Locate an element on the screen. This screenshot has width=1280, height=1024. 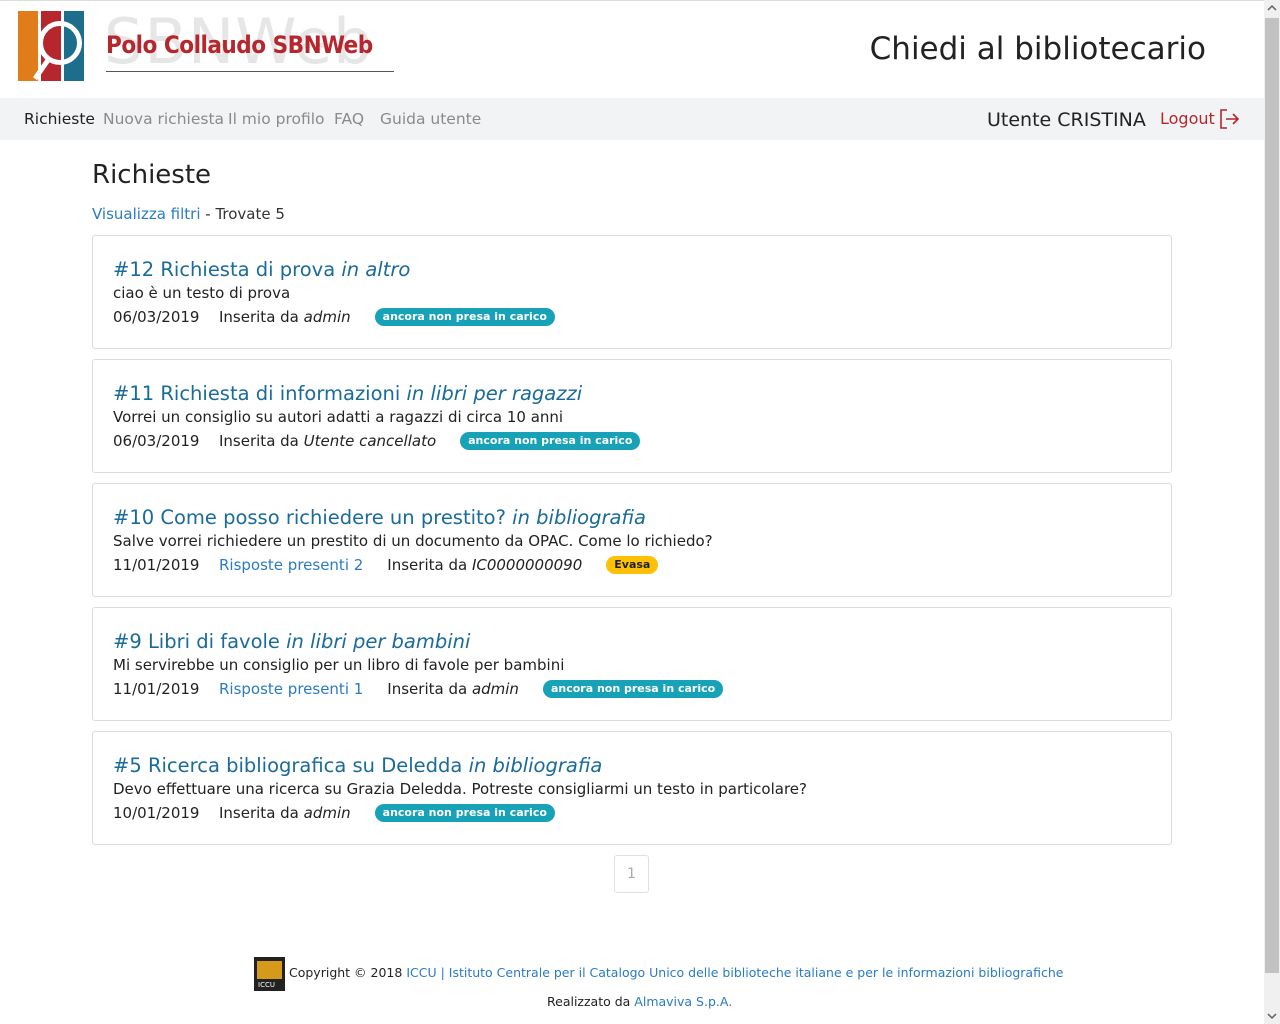
brand-name: Polo Collaudo SBNWeb is located at coordinates (239, 45).